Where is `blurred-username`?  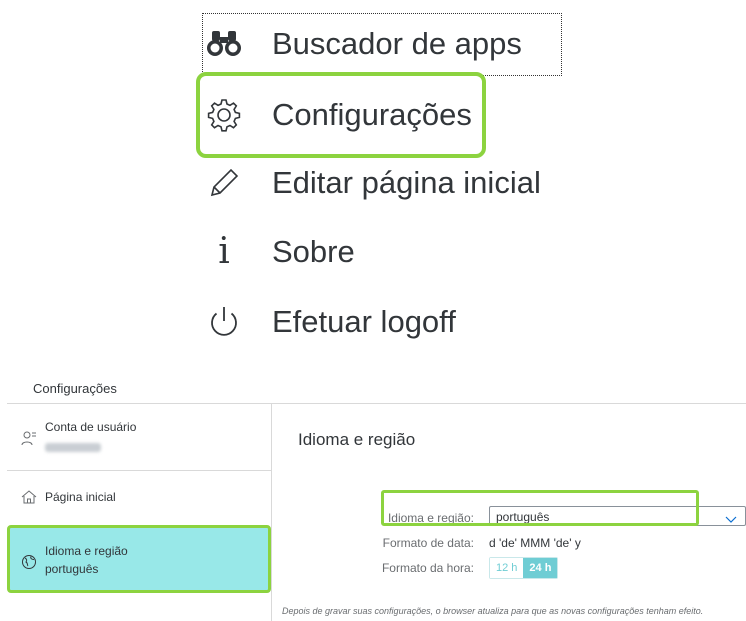
blurred-username is located at coordinates (73, 447).